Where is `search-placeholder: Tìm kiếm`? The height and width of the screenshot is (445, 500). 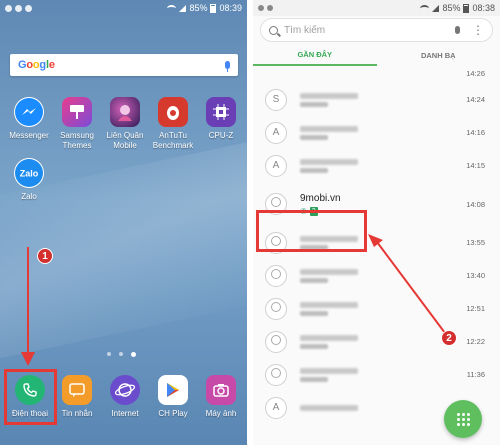
search-placeholder: Tìm kiếm is located at coordinates (305, 30).